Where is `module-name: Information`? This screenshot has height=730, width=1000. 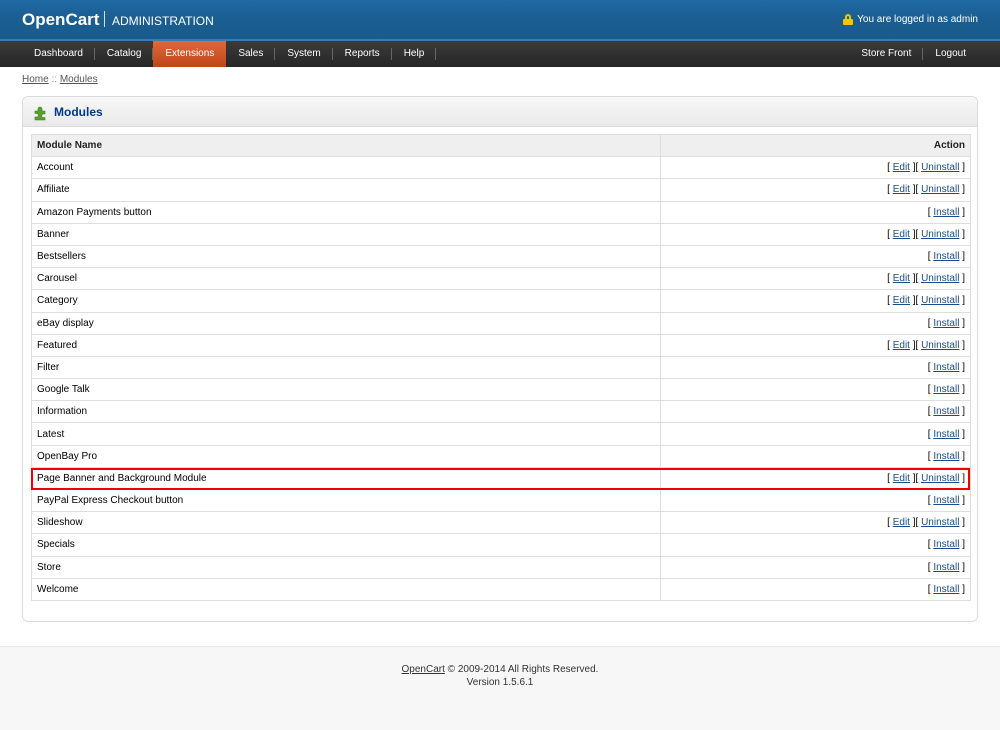 module-name: Information is located at coordinates (346, 412).